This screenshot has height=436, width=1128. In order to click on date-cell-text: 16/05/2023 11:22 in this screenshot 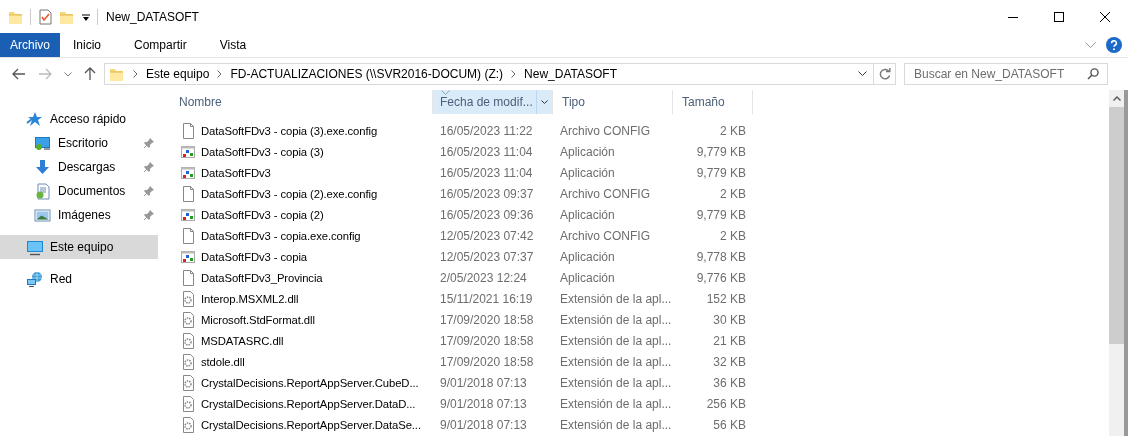, I will do `click(486, 130)`.